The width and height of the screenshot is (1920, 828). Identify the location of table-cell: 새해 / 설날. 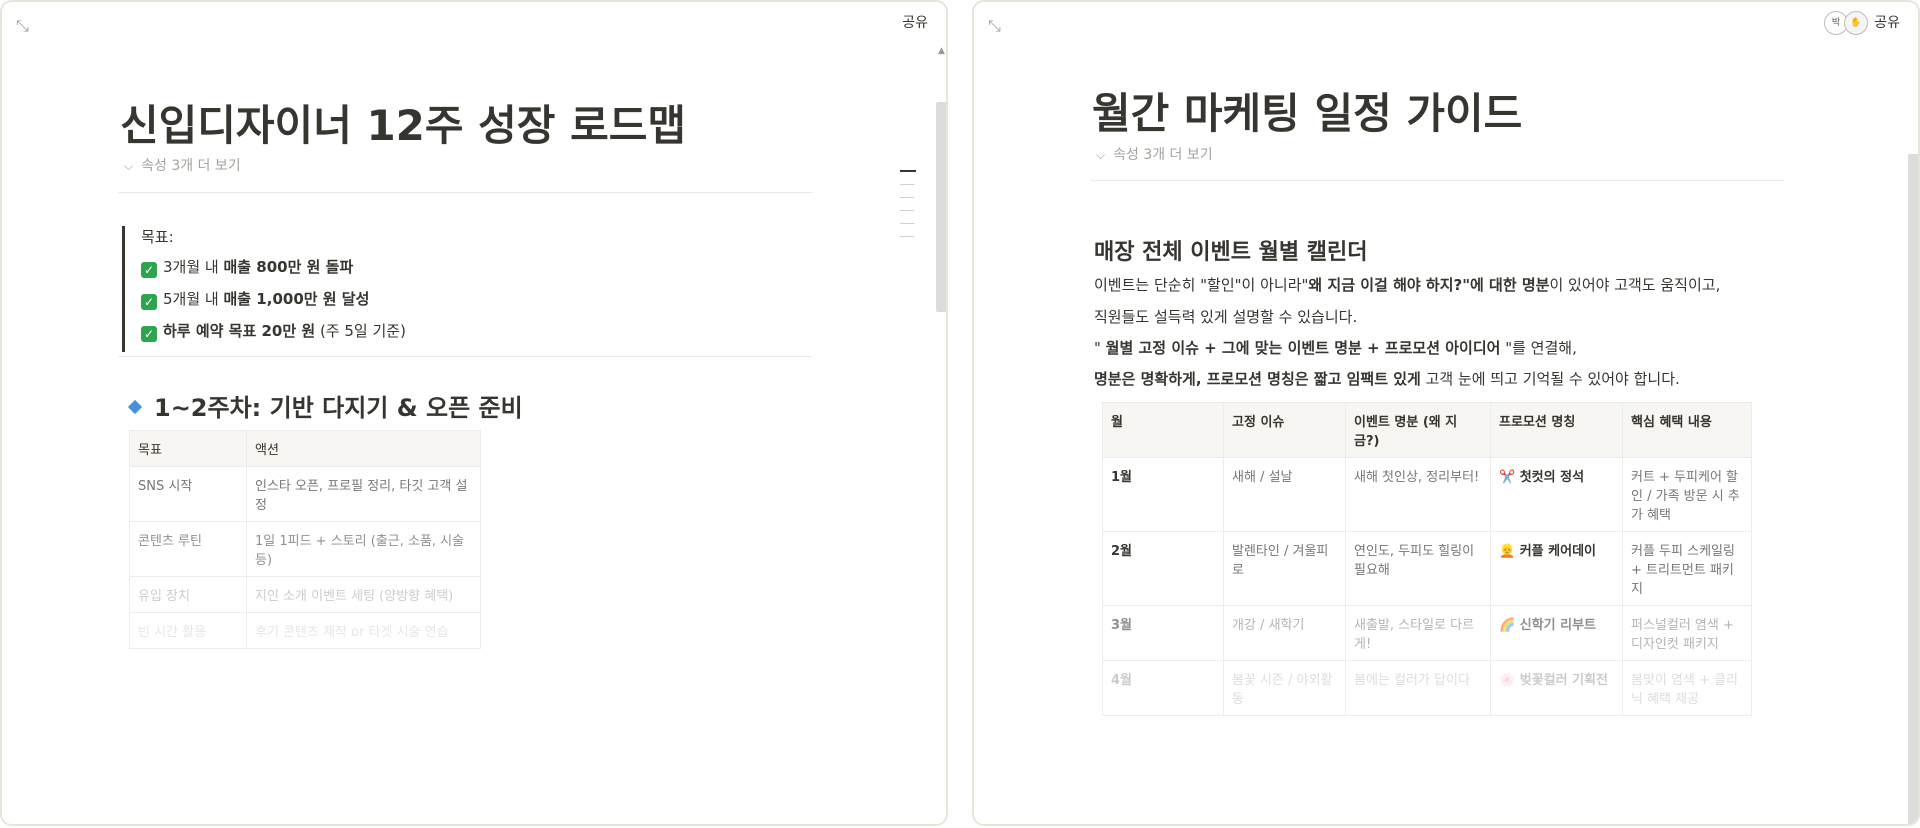
(1284, 494).